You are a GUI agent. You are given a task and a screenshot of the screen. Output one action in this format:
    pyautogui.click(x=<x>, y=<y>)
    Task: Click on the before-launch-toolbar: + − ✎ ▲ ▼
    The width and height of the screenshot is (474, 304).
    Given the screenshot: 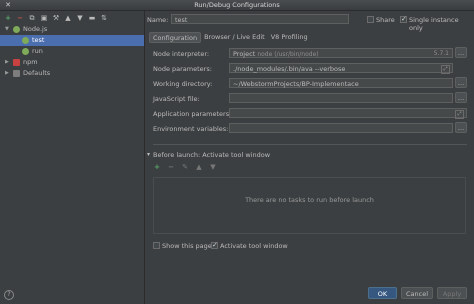 What is the action you would take?
    pyautogui.click(x=185, y=167)
    